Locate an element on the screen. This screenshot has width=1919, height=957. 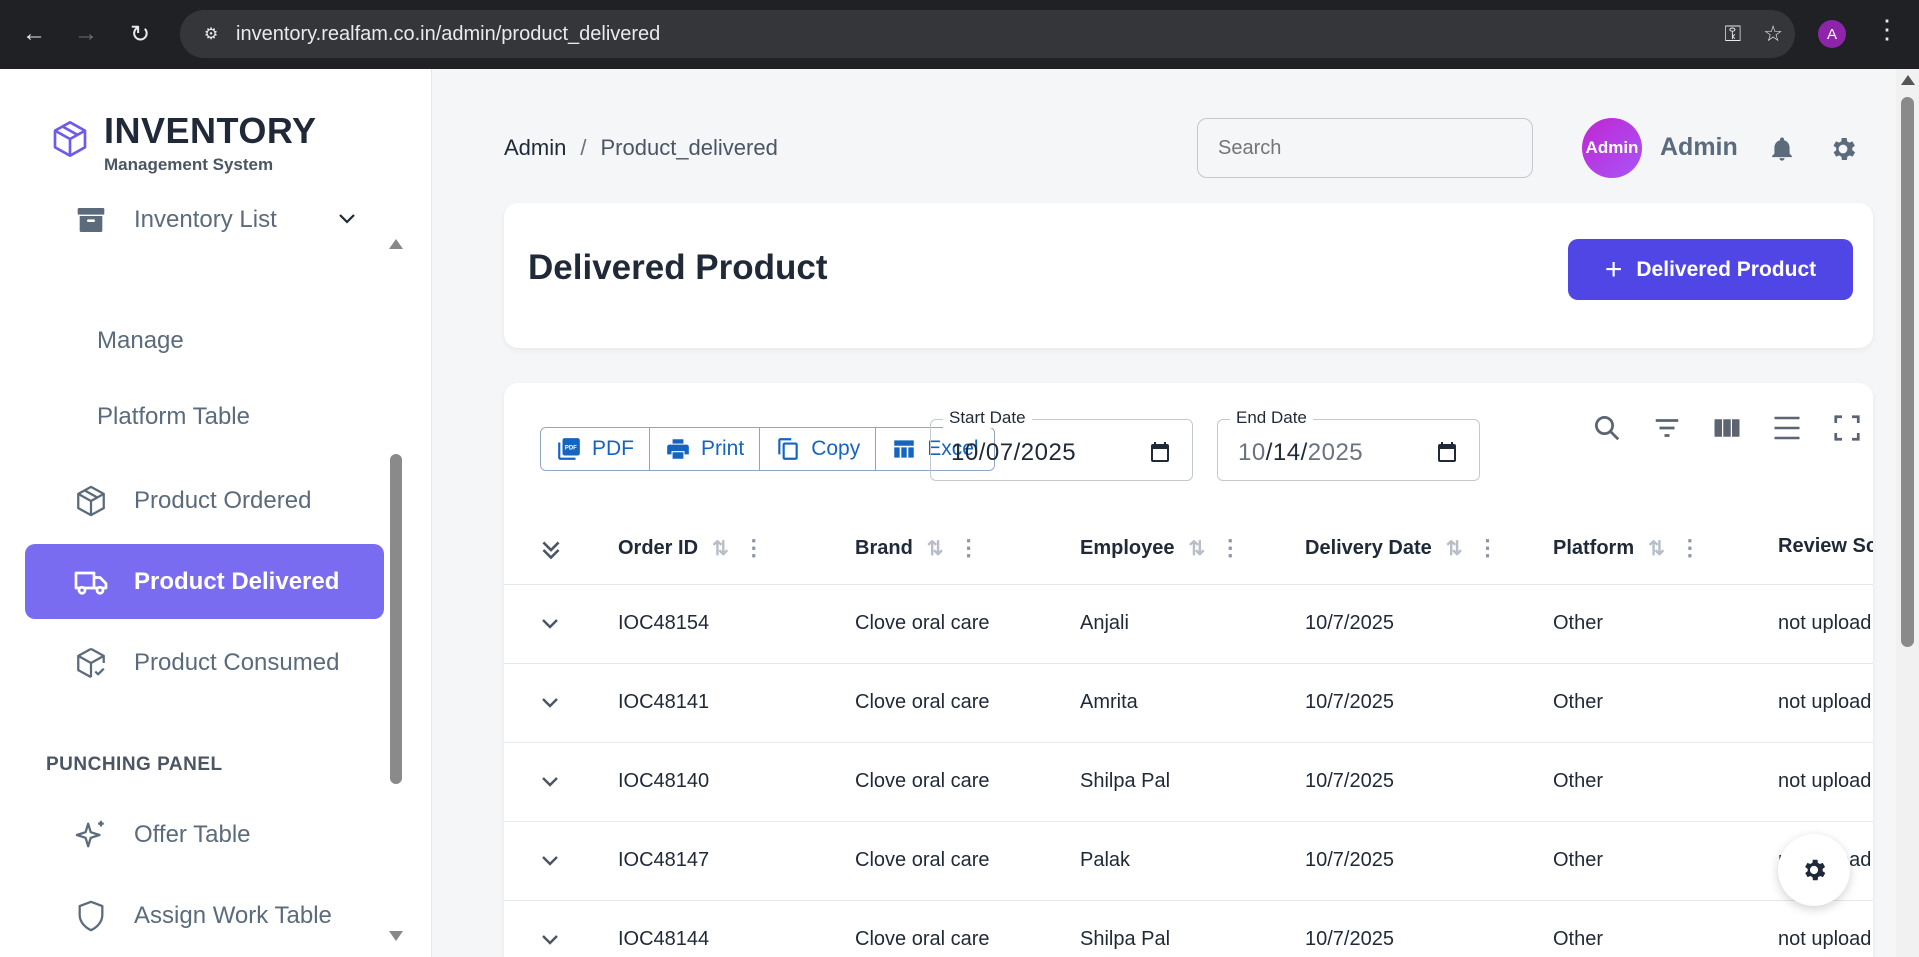
user-name: Admin is located at coordinates (1699, 147).